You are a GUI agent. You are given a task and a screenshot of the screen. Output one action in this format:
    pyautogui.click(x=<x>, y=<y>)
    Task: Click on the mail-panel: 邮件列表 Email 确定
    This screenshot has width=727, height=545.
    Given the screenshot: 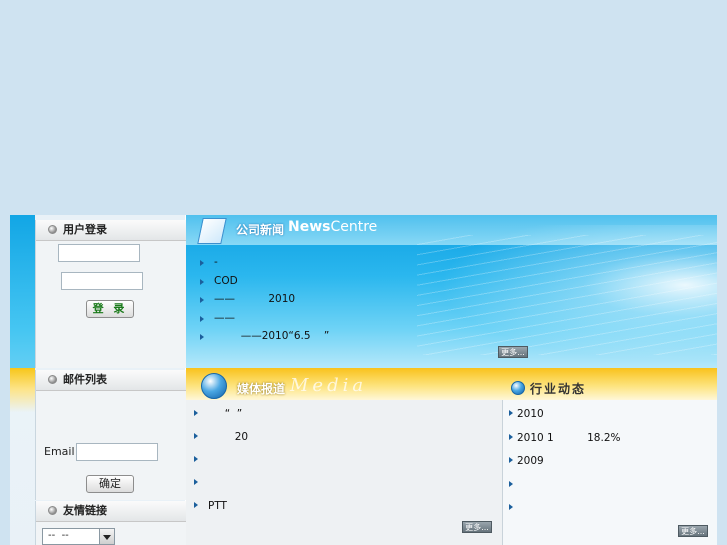 What is the action you would take?
    pyautogui.click(x=111, y=435)
    